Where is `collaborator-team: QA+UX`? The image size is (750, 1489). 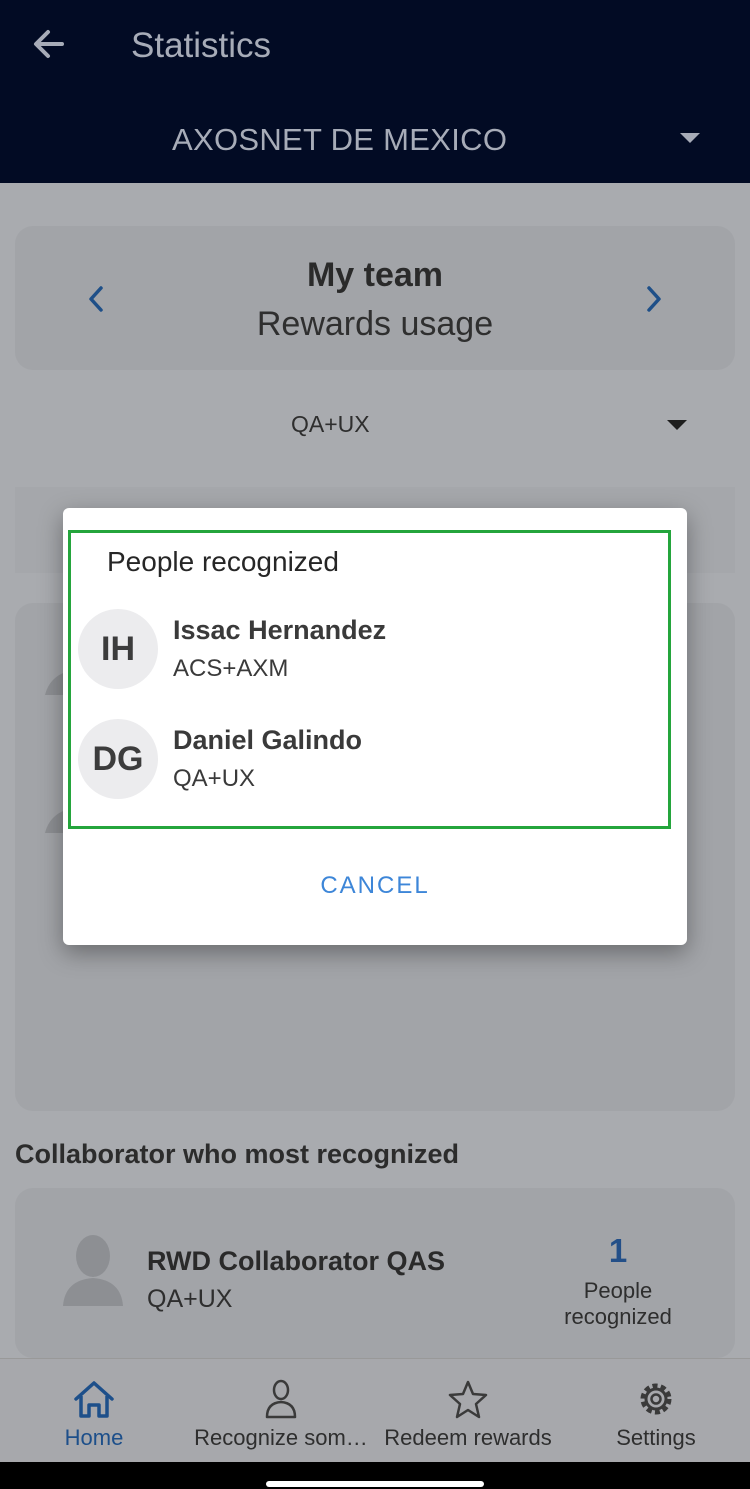
collaborator-team: QA+UX is located at coordinates (190, 1299).